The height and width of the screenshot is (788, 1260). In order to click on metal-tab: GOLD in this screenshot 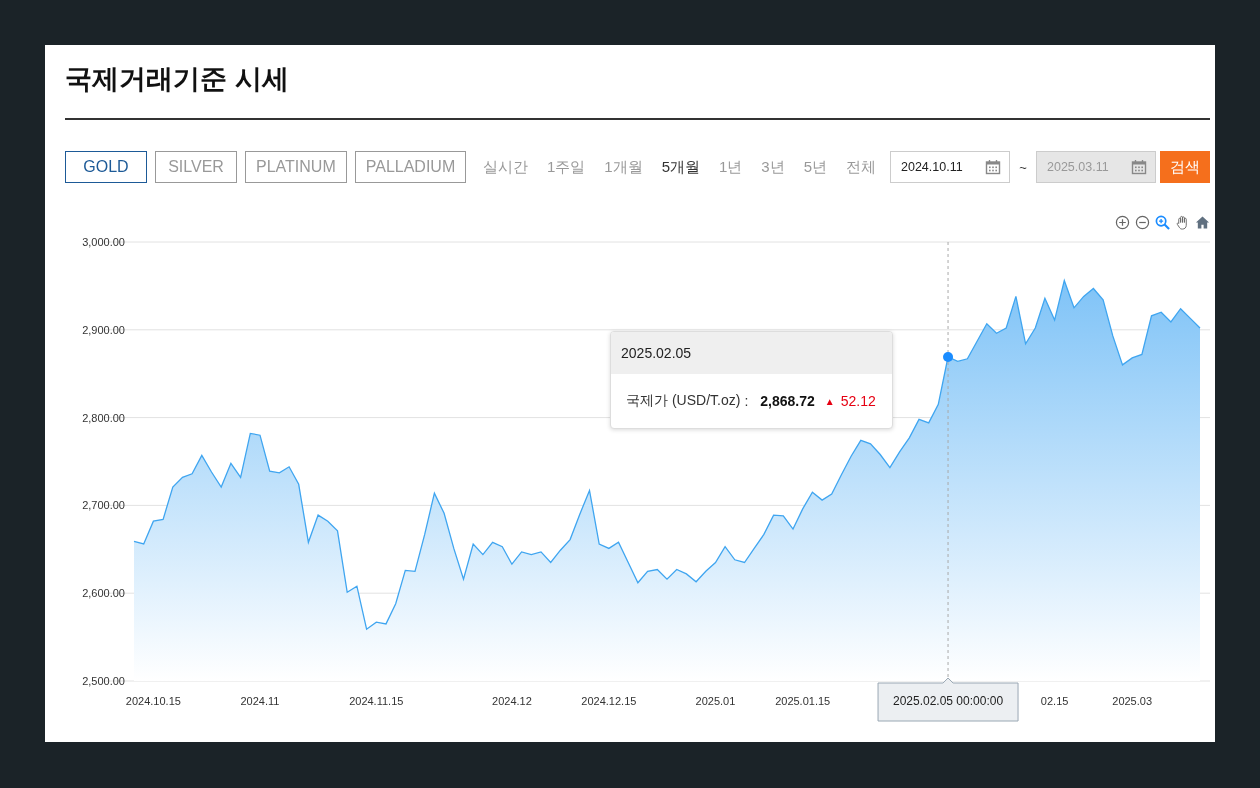, I will do `click(106, 167)`.